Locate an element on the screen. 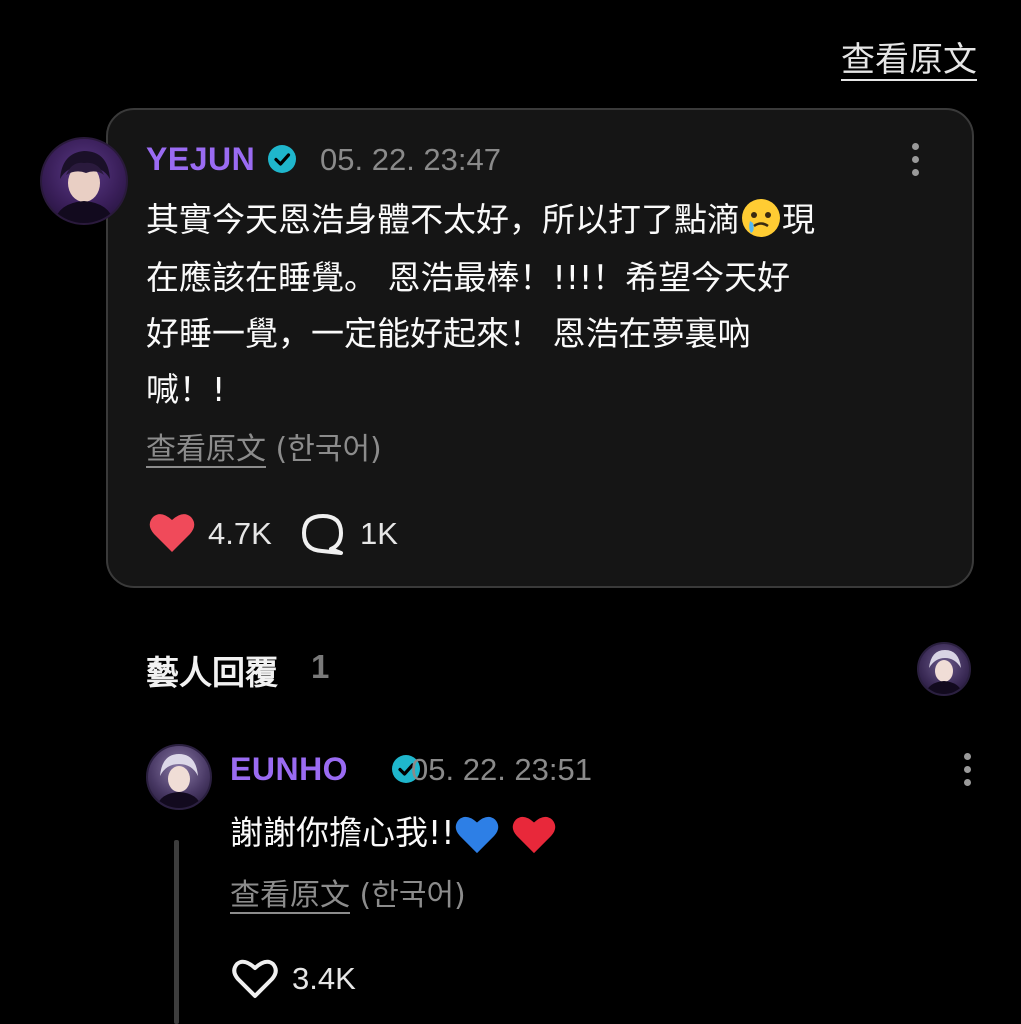 This screenshot has width=1021, height=1024. reply-more-icon is located at coordinates (968, 772).